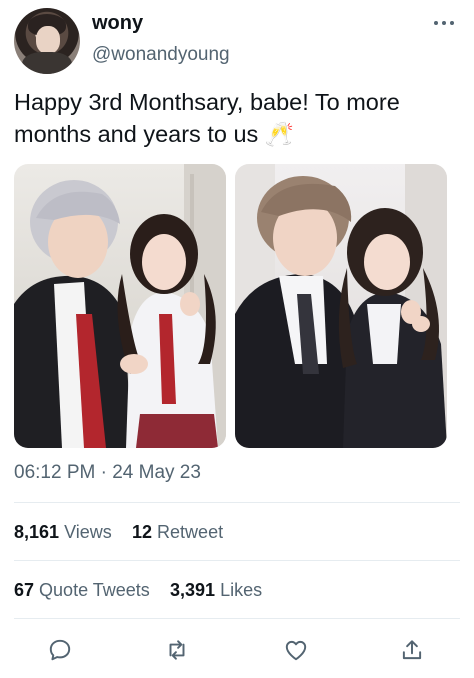  Describe the element at coordinates (107, 473) in the screenshot. I see `timestamp: 06:12 PM · 24 May 23` at that location.